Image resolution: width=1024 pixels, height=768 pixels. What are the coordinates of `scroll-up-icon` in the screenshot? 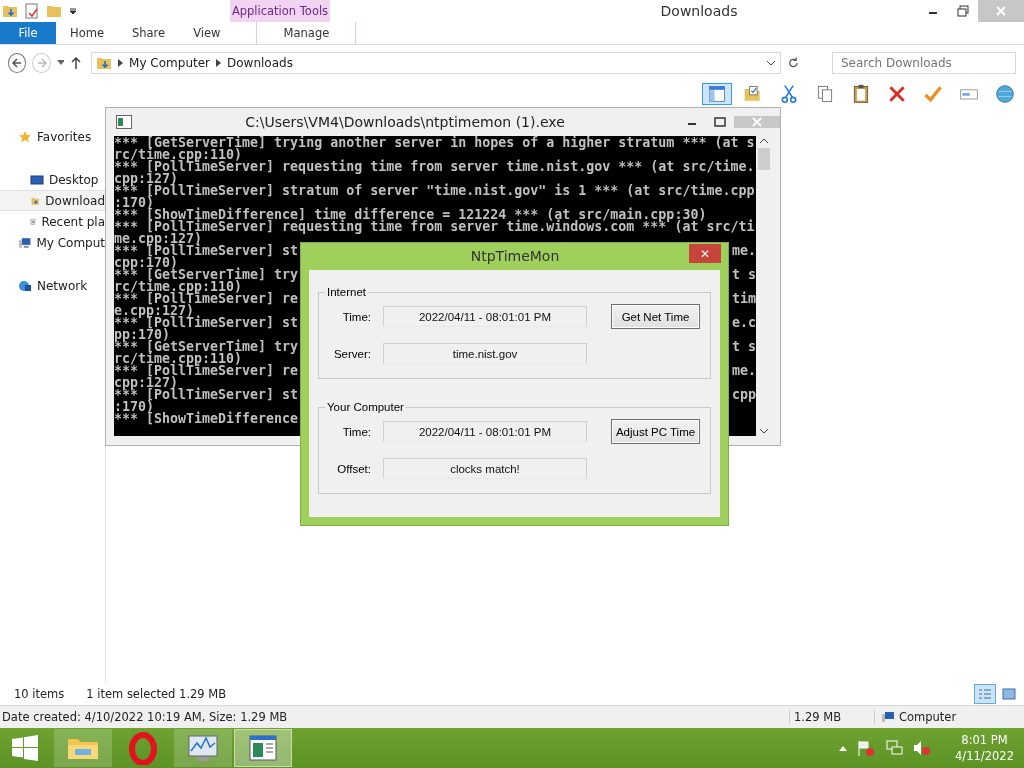 It's located at (764, 141).